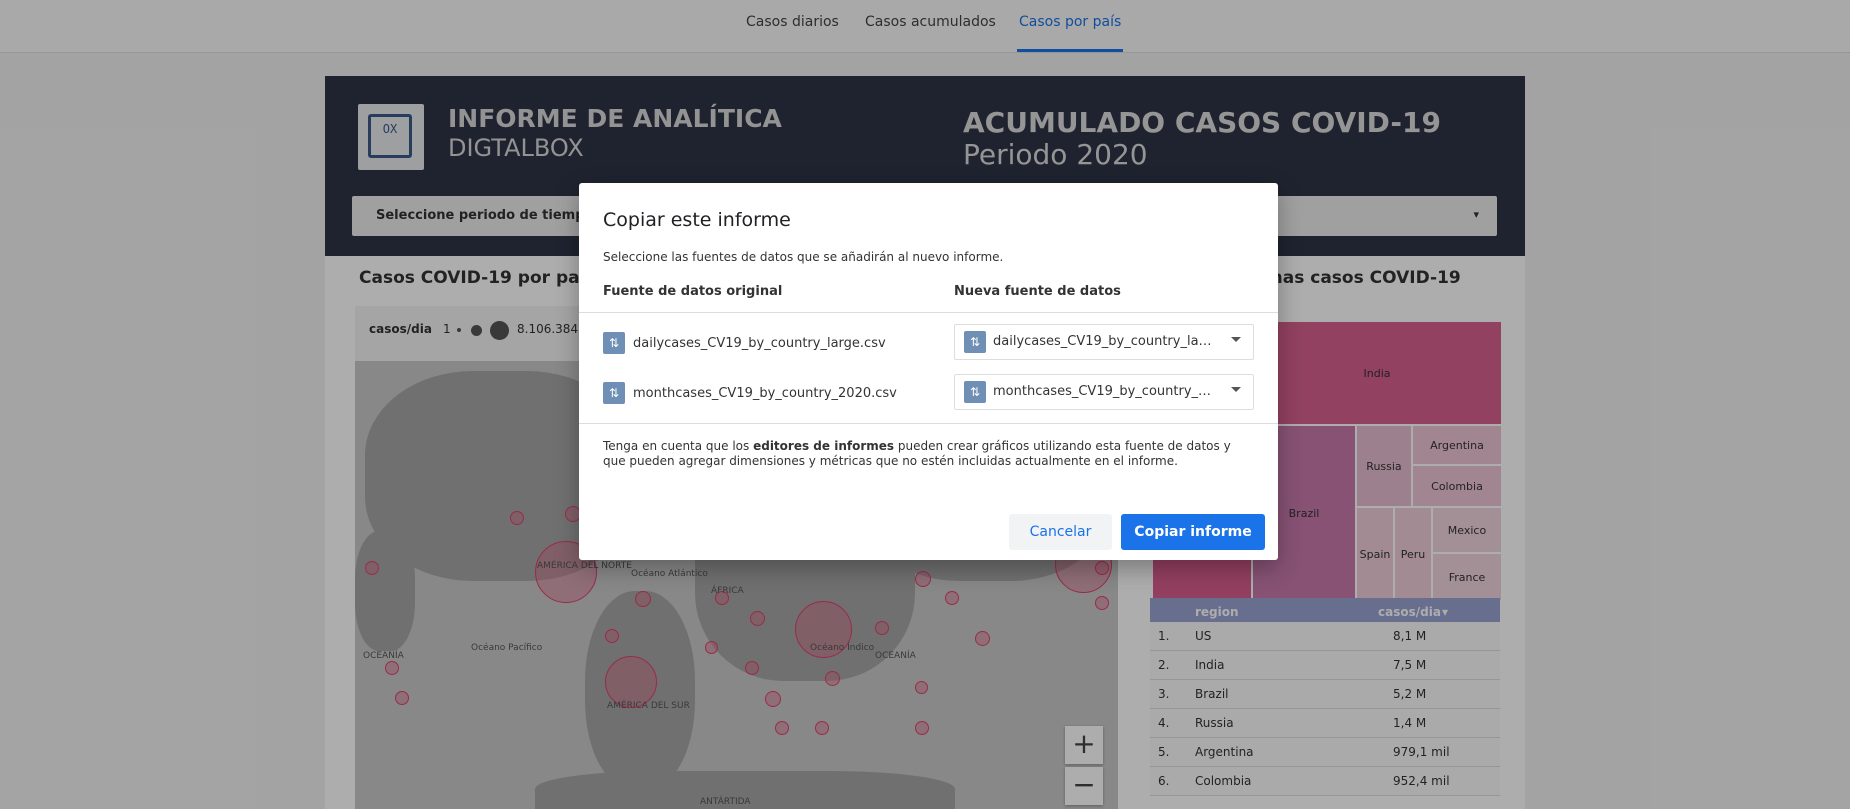 The image size is (1850, 809). What do you see at coordinates (693, 291) in the screenshot?
I see `col-original-header: Fuente de datos original` at bounding box center [693, 291].